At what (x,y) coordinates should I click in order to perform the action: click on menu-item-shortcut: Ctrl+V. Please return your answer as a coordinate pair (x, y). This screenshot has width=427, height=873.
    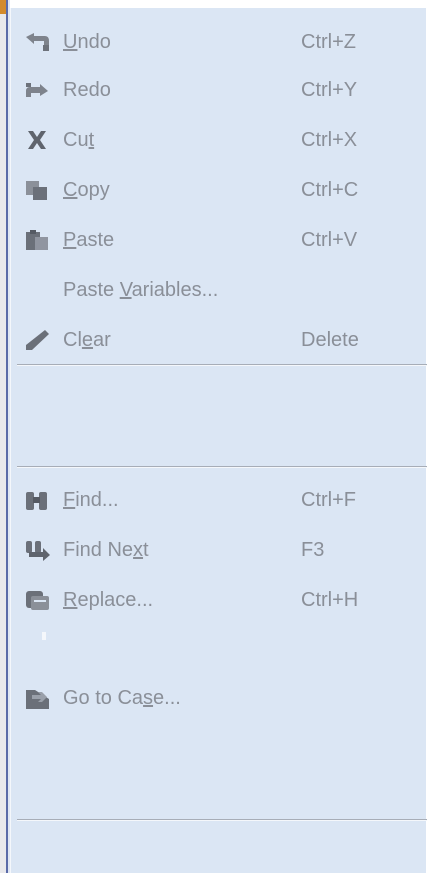
    Looking at the image, I should click on (329, 240).